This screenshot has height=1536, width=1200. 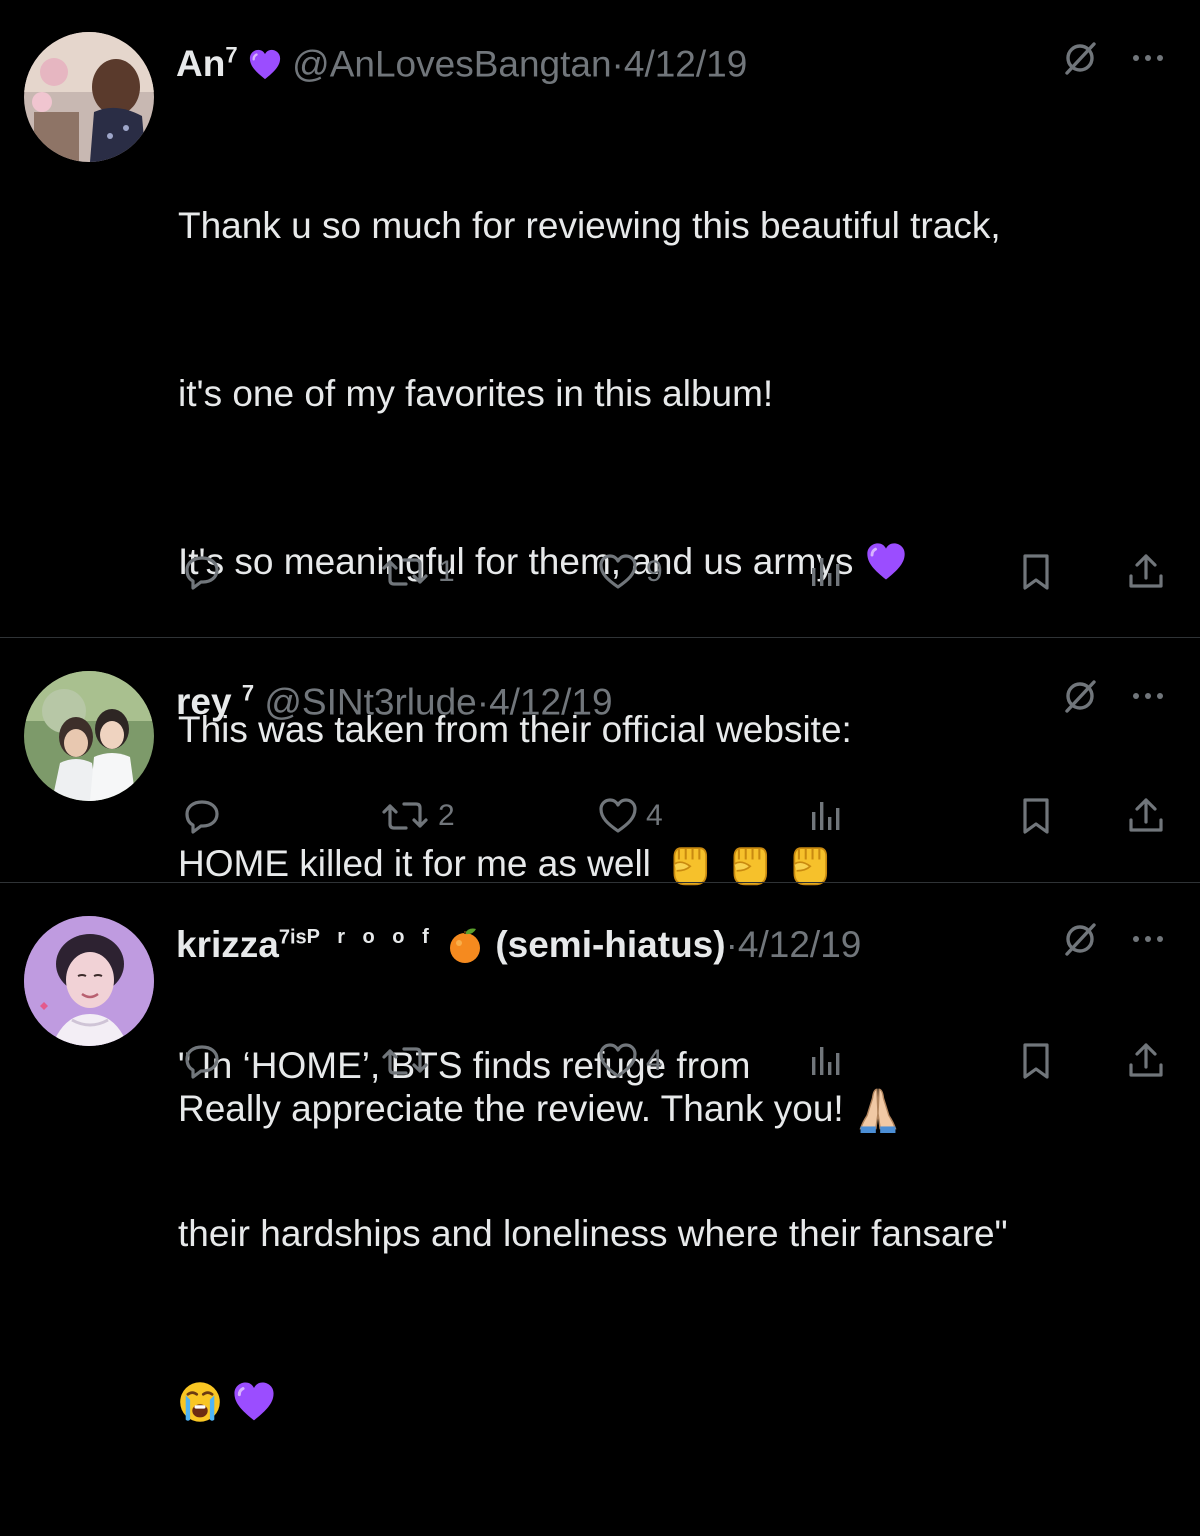 I want to click on action-bar: 2 4, so click(x=600, y=824).